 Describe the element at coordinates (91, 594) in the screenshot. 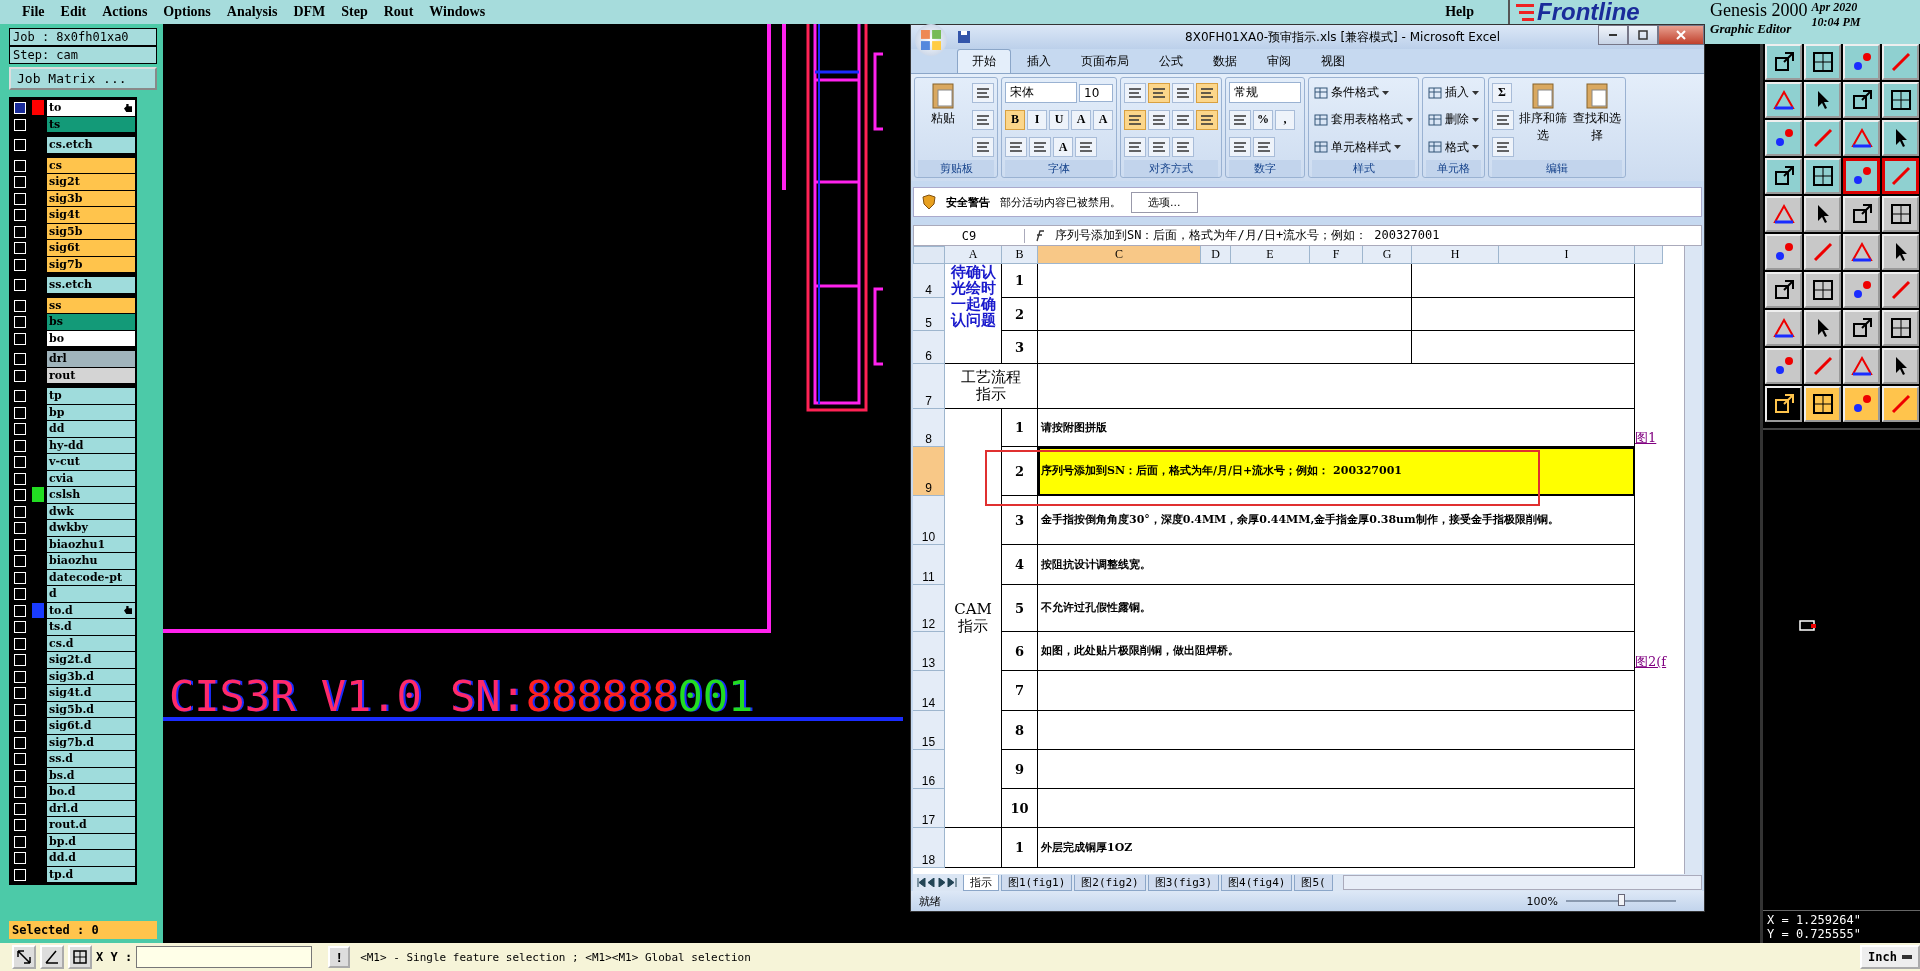

I see `layer-name: d` at that location.